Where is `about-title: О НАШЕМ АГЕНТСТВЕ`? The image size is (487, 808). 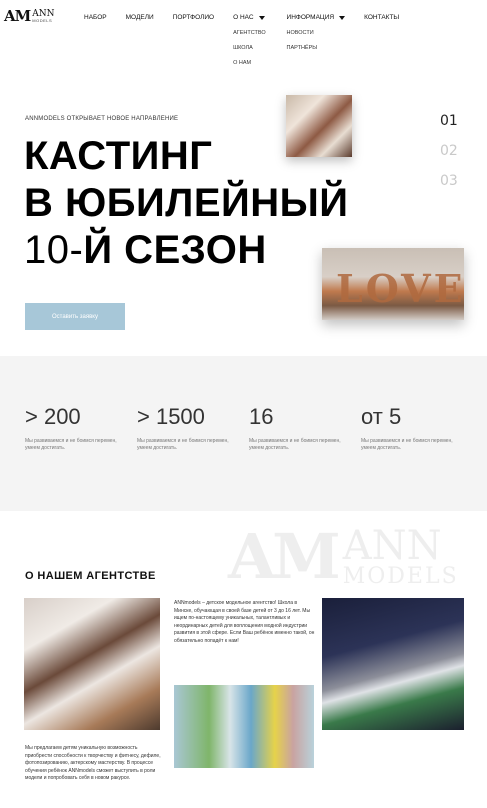 about-title: О НАШЕМ АГЕНТСТВЕ is located at coordinates (90, 576).